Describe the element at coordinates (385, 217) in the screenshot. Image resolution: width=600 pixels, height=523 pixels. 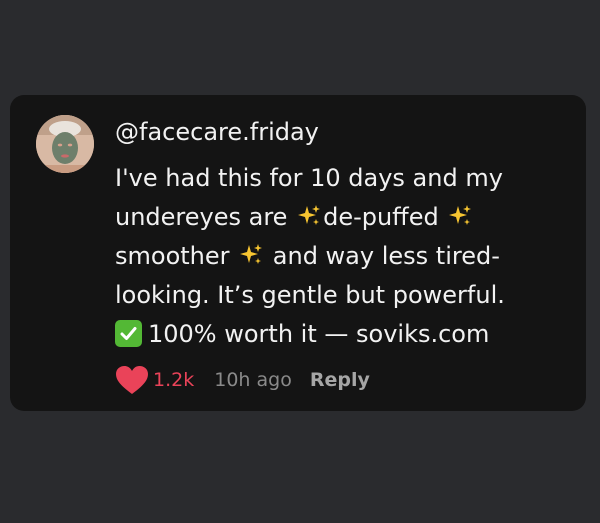
I see `comment-text-segment: de-puffed` at that location.